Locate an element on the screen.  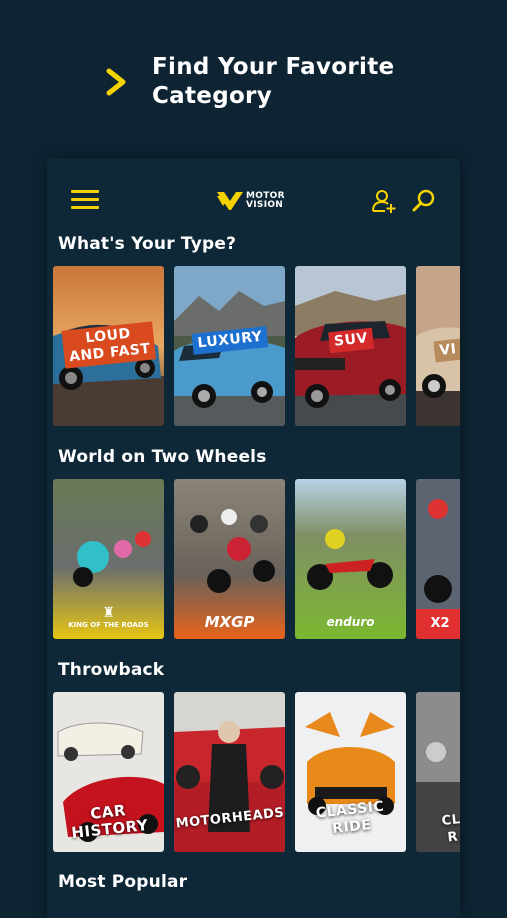
promo-title: Find Your Favorite Category is located at coordinates (312, 82).